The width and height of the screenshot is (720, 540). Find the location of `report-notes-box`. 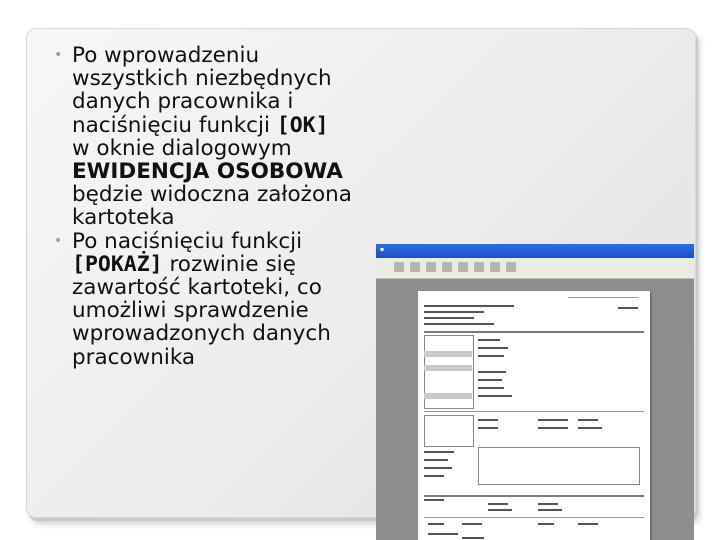

report-notes-box is located at coordinates (559, 466).